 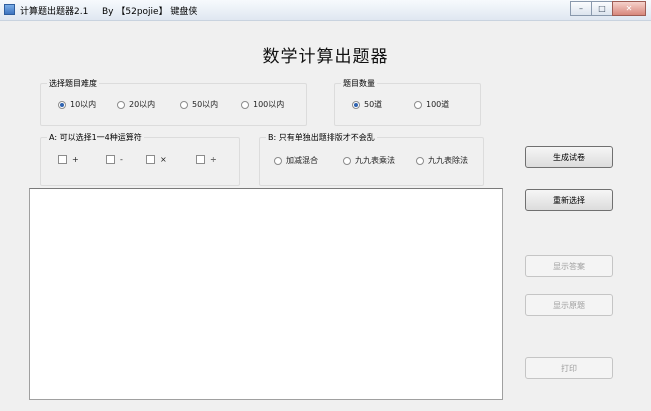 What do you see at coordinates (163, 159) in the screenshot?
I see `operator-label: ×` at bounding box center [163, 159].